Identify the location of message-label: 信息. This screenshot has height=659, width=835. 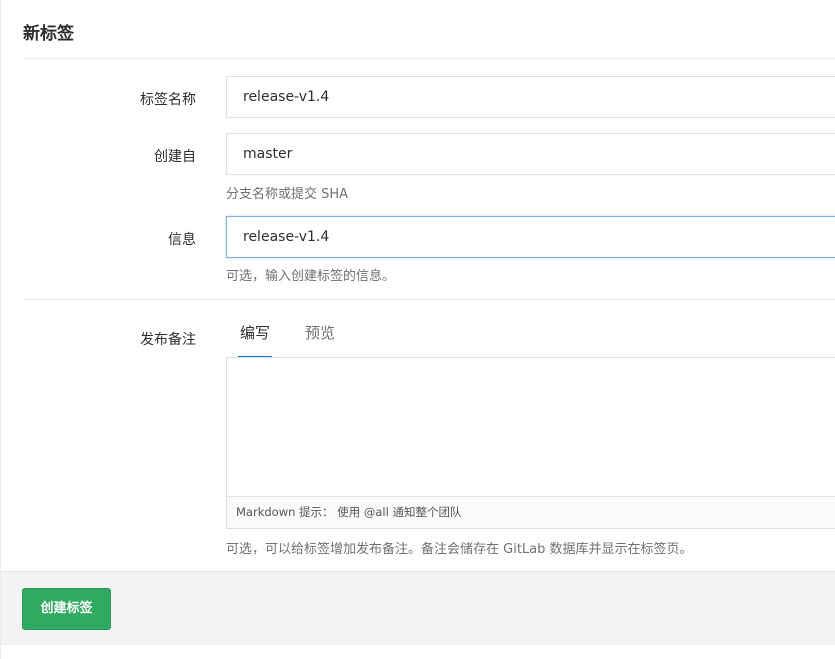
(182, 240).